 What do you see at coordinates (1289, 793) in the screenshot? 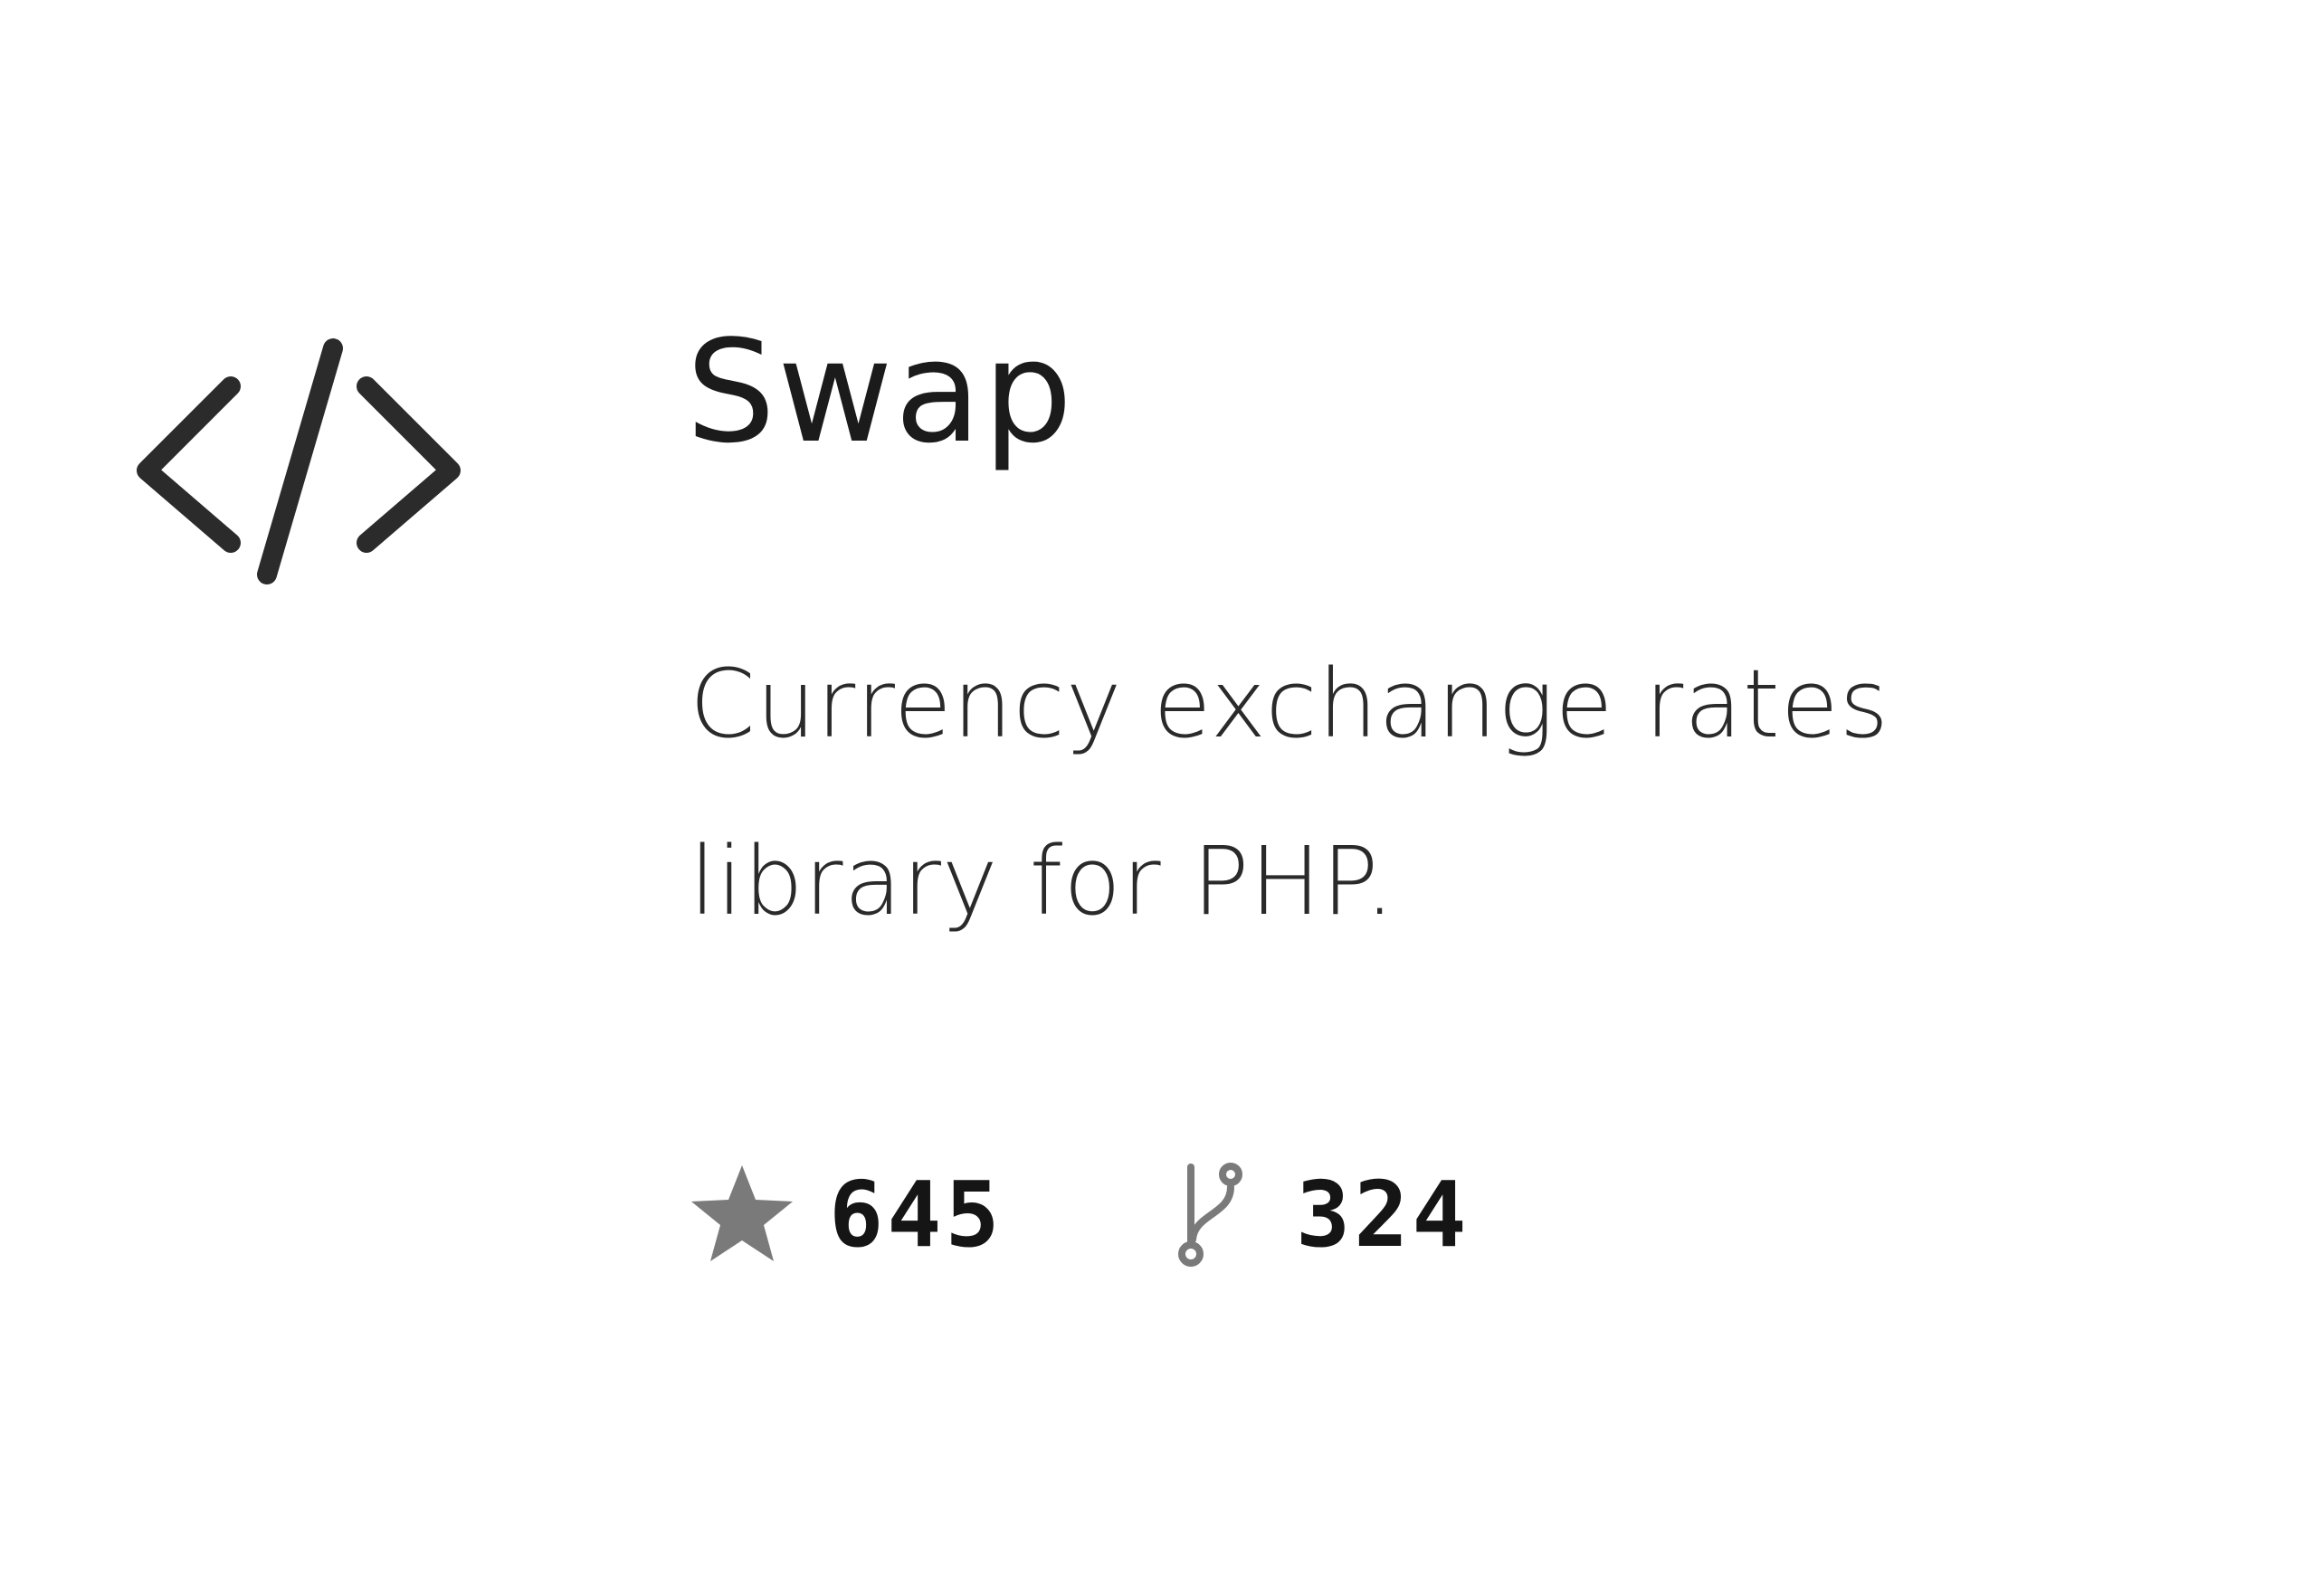
I see `repo-description: Currency exchange rates library for PHP.` at bounding box center [1289, 793].